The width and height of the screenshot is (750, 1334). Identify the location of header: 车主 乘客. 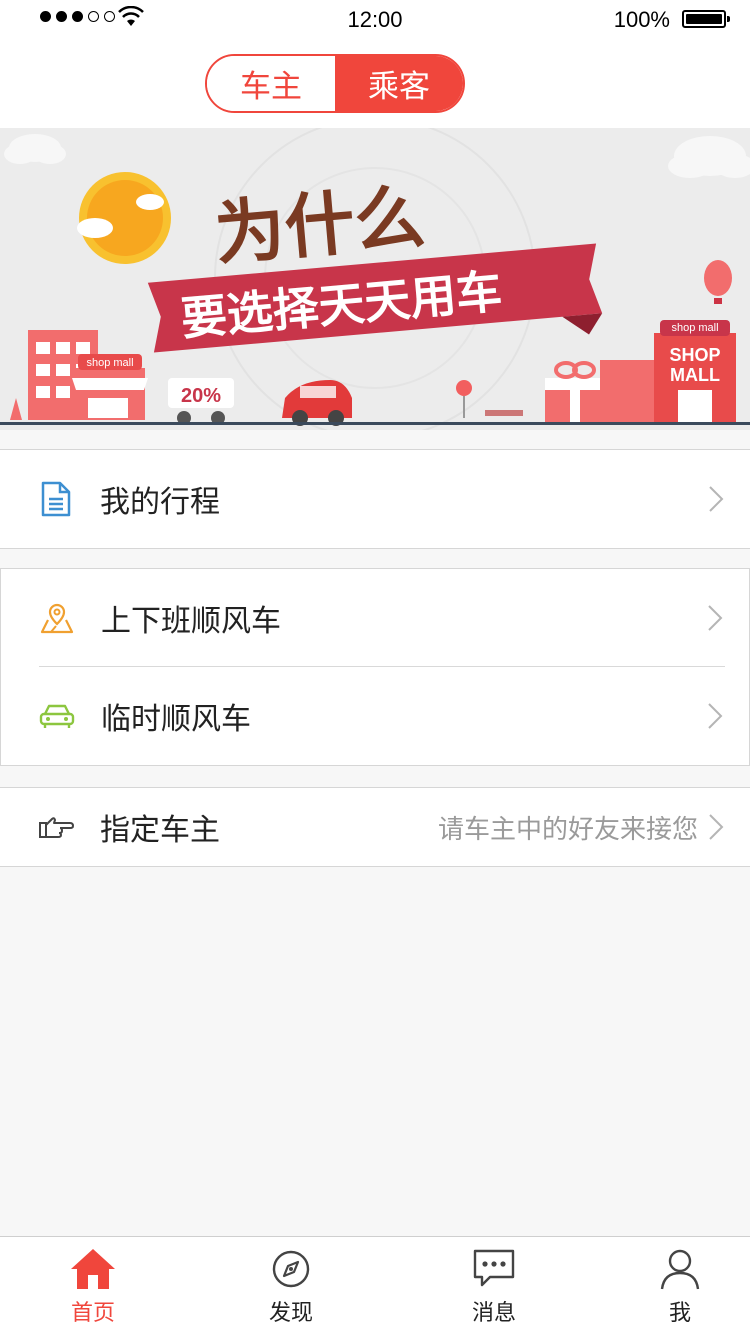
(375, 84).